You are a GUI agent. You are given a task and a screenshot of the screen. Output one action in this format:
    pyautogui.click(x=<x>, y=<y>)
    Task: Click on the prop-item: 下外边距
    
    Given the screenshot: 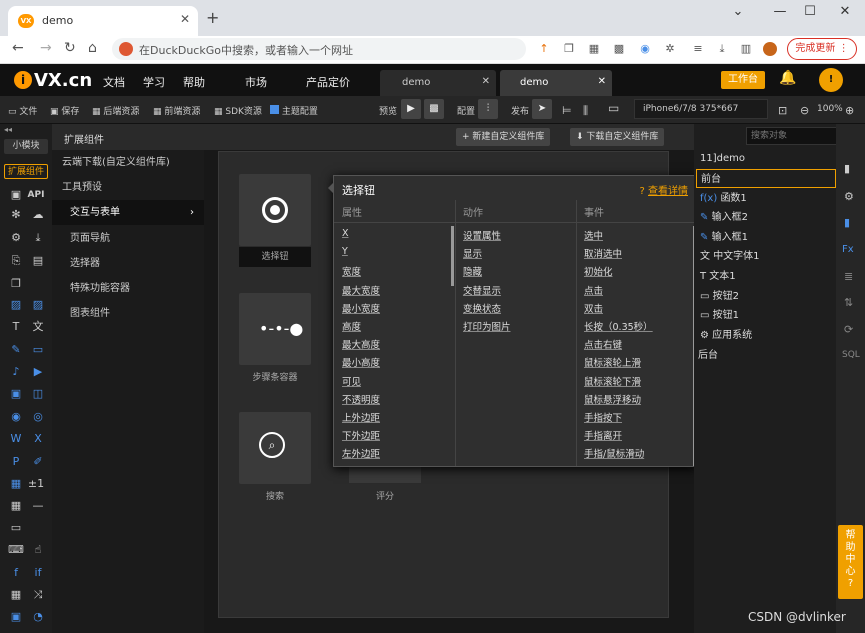 What is the action you would take?
    pyautogui.click(x=361, y=437)
    